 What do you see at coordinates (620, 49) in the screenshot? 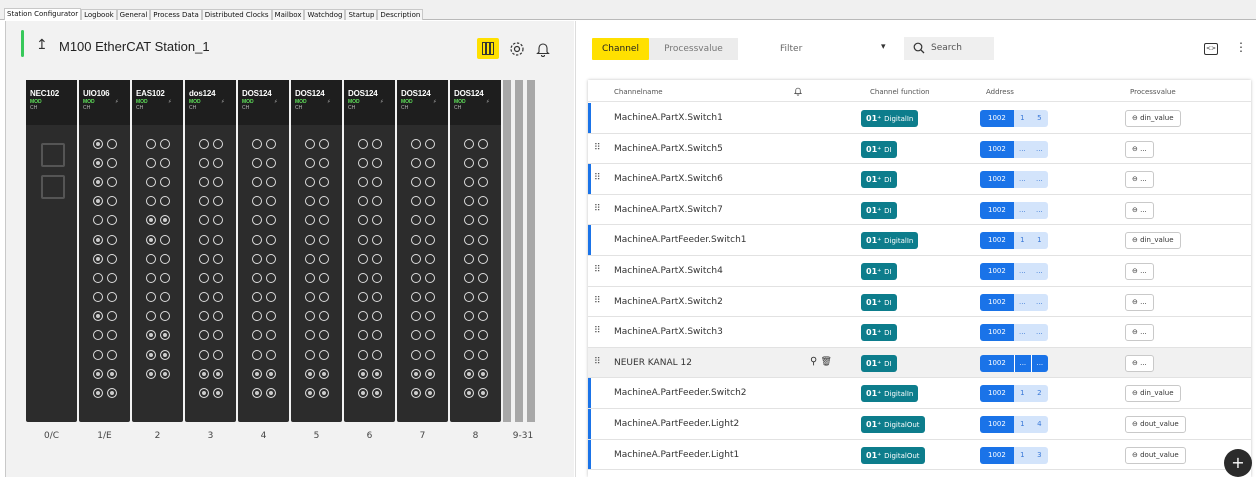
I see `channel-toggle: Channel` at bounding box center [620, 49].